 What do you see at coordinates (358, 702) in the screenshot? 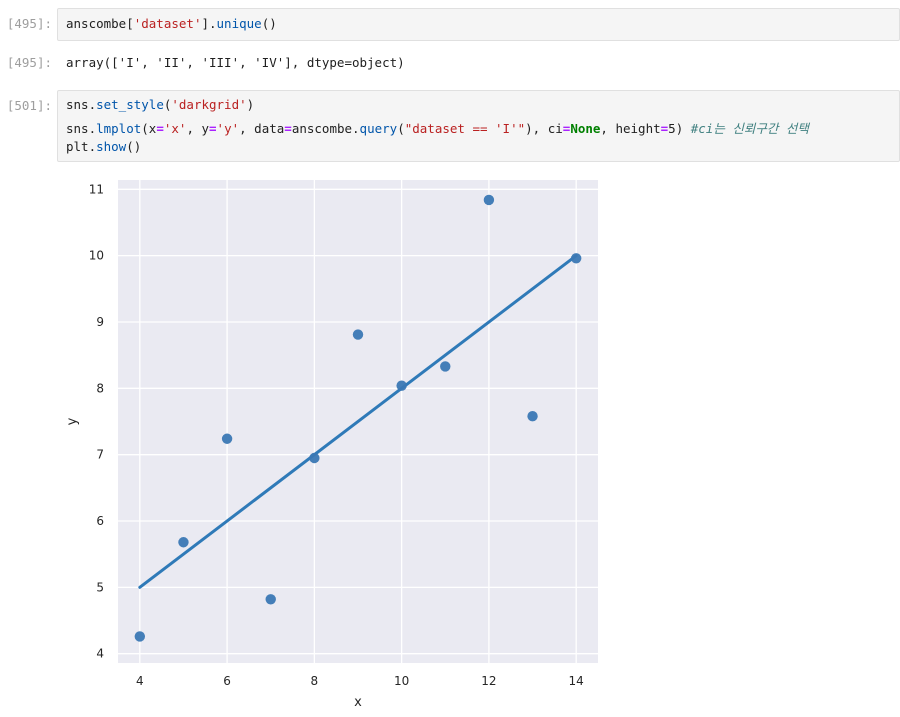
I see `x-axis-label: x` at bounding box center [358, 702].